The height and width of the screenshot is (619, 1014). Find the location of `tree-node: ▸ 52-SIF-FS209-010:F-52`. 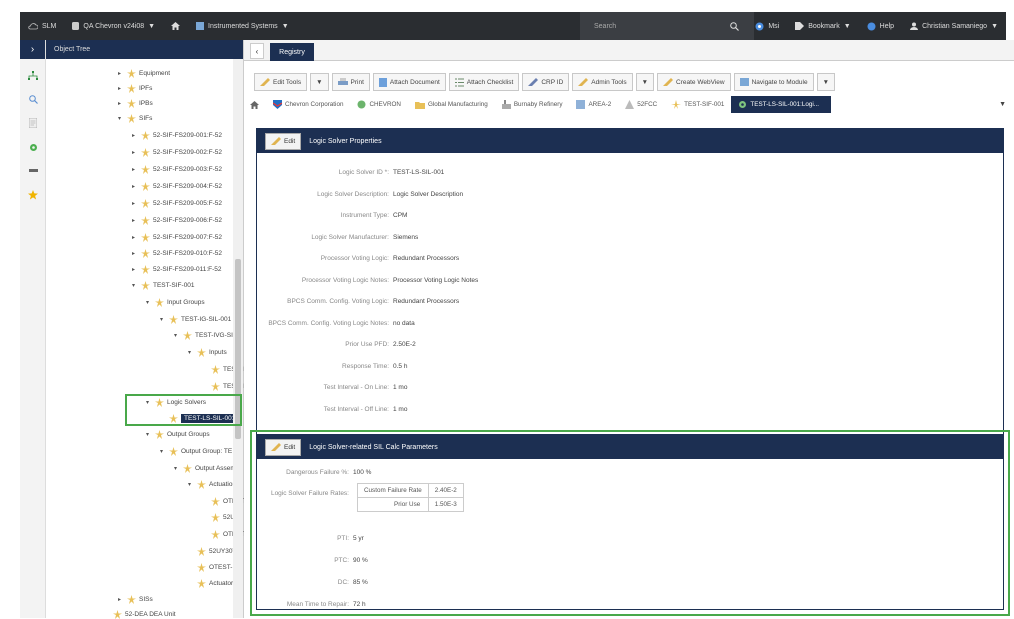

tree-node: ▸ 52-SIF-FS209-010:F-52 is located at coordinates (177, 253).